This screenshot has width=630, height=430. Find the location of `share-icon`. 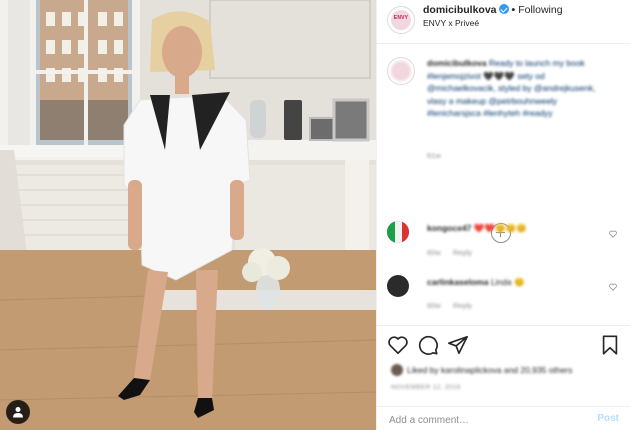

share-icon is located at coordinates (458, 345).